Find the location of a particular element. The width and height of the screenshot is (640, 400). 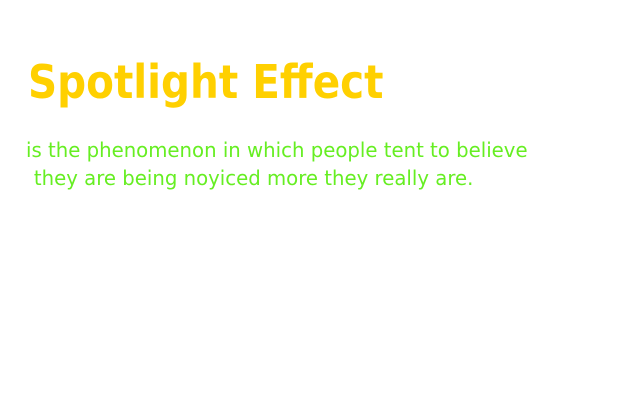

slide-title: Spotlight Effect is located at coordinates (206, 82).